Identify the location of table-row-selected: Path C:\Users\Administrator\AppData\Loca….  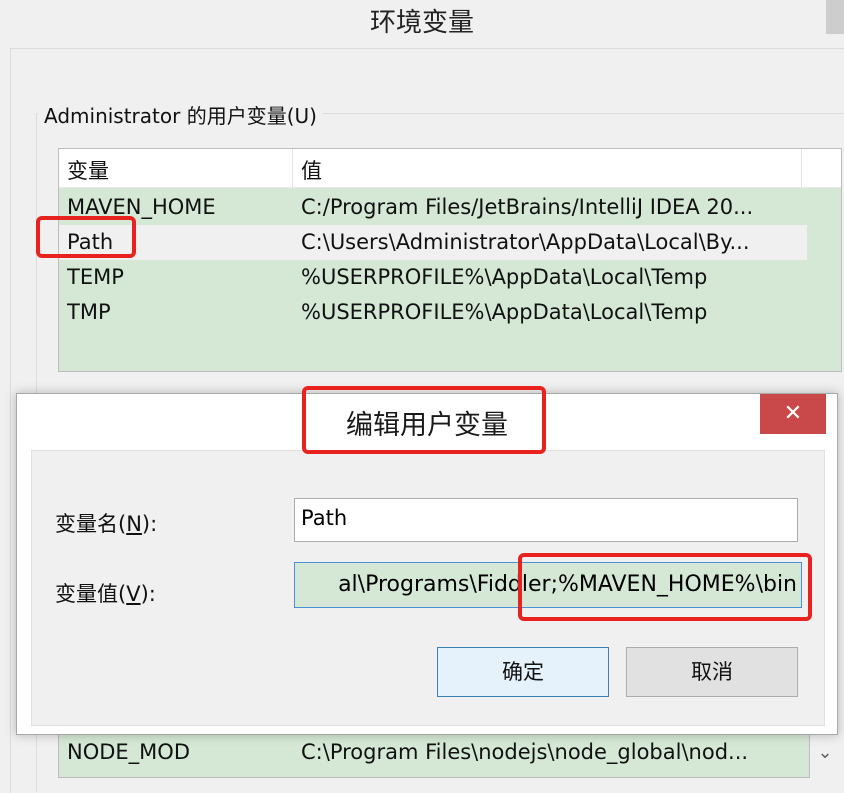
(433, 242).